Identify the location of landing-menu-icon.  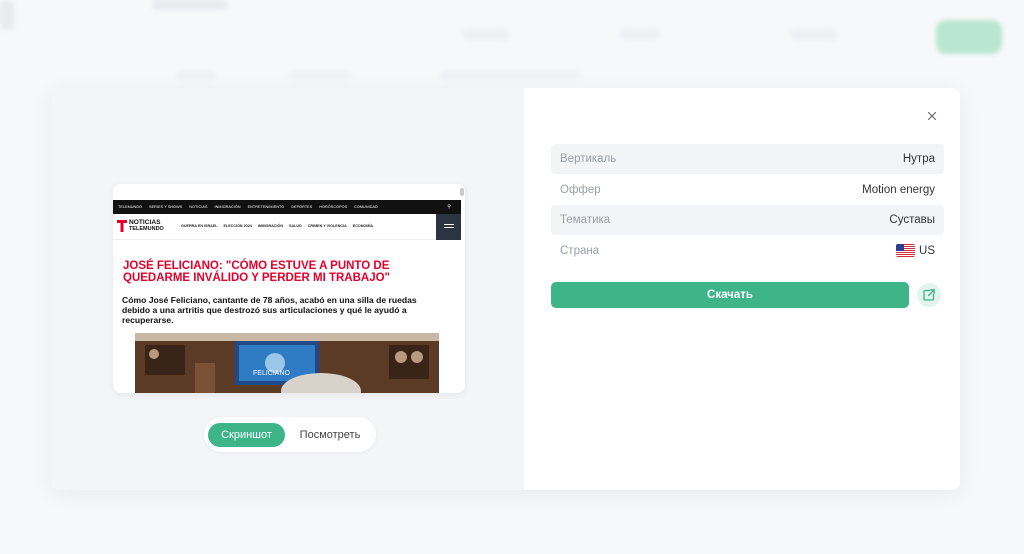
(448, 227).